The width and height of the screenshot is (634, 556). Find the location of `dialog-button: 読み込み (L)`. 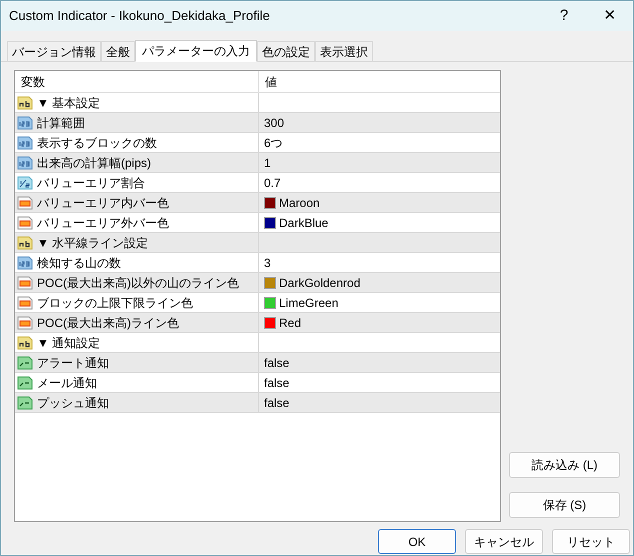

dialog-button: 読み込み (L) is located at coordinates (564, 465).